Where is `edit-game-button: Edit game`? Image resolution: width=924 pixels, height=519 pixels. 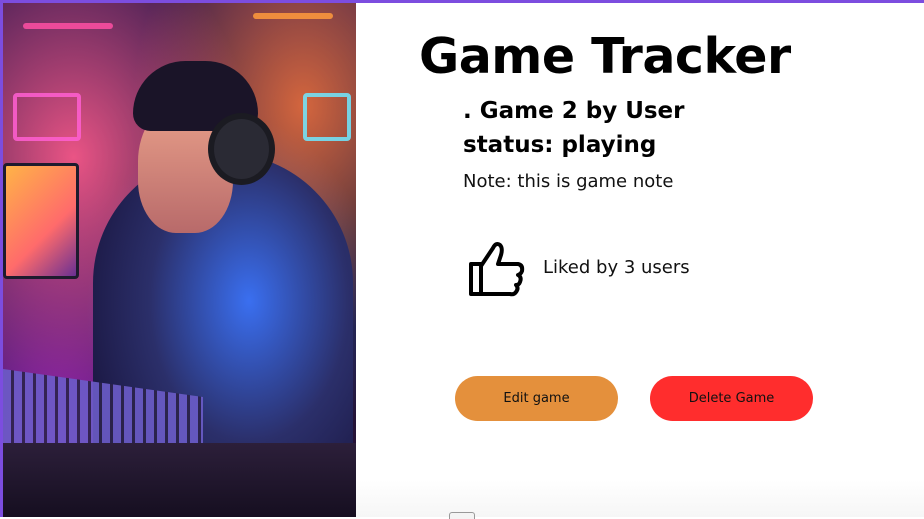 edit-game-button: Edit game is located at coordinates (536, 398).